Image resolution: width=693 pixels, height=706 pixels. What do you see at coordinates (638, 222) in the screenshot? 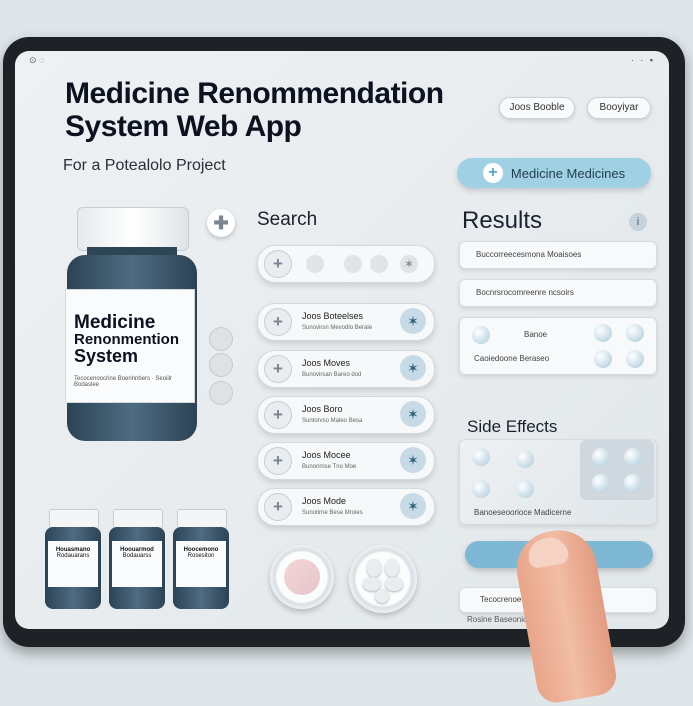
I see `info-icon: i` at bounding box center [638, 222].